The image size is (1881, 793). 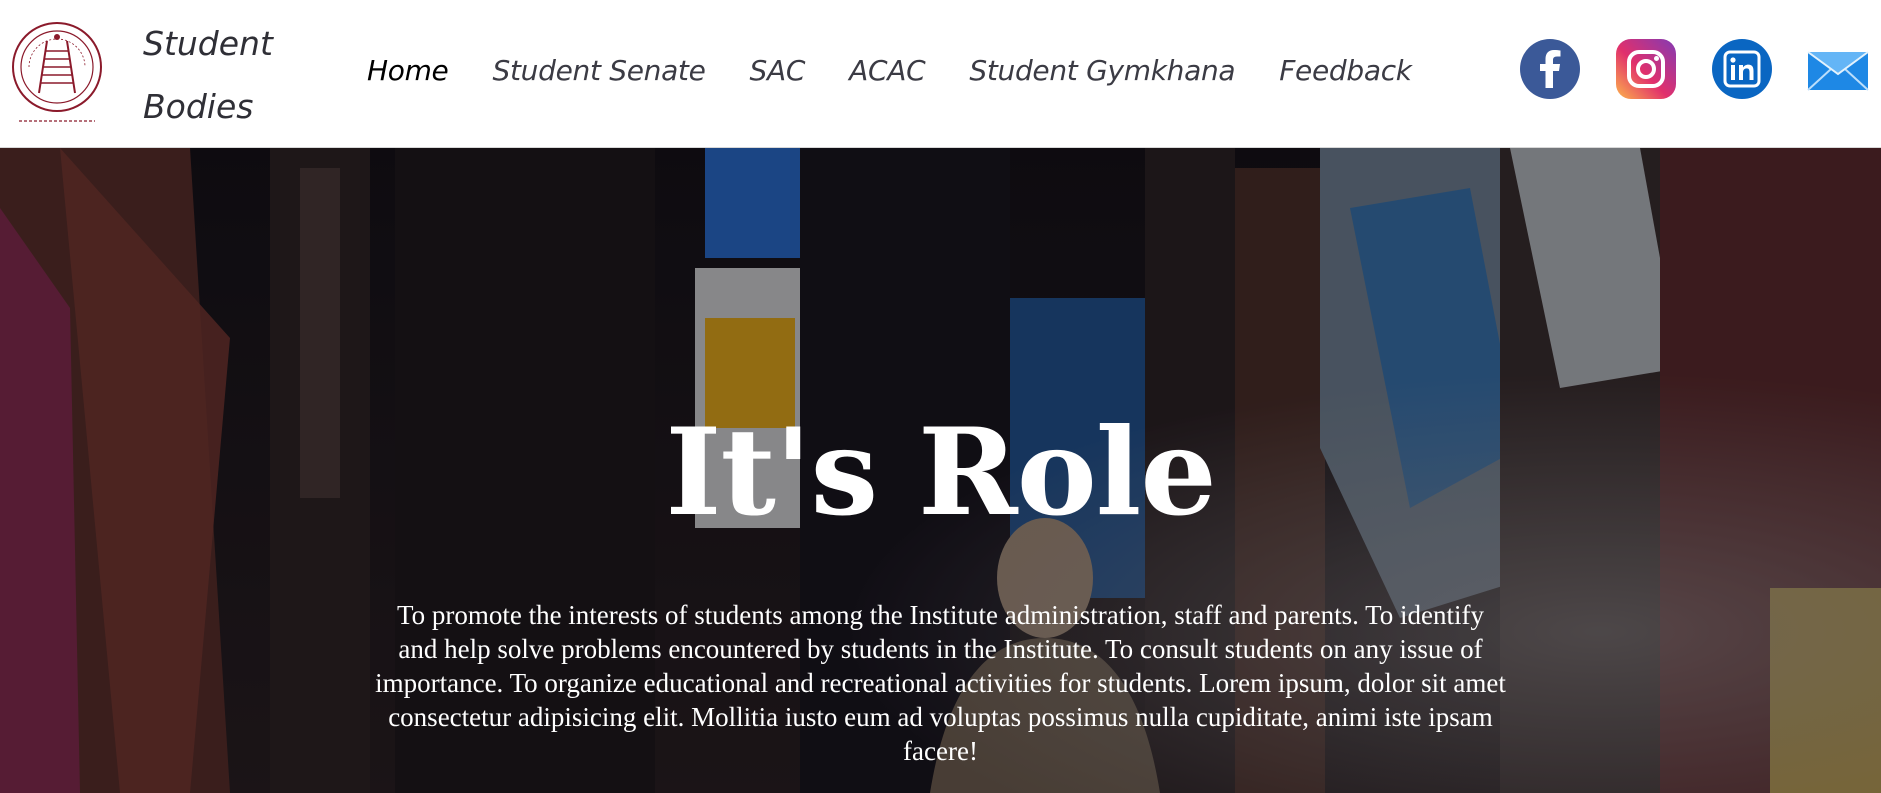 What do you see at coordinates (1550, 69) in the screenshot?
I see `facebook-icon` at bounding box center [1550, 69].